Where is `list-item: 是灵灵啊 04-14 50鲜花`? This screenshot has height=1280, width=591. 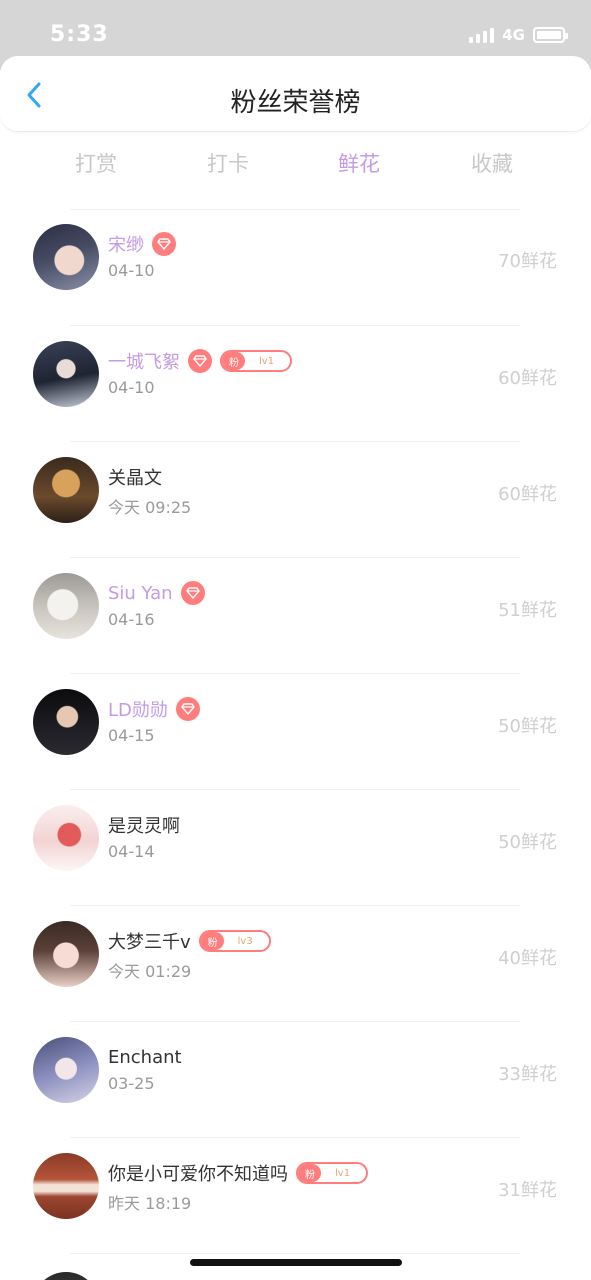 list-item: 是灵灵啊 04-14 50鲜花 is located at coordinates (295, 848).